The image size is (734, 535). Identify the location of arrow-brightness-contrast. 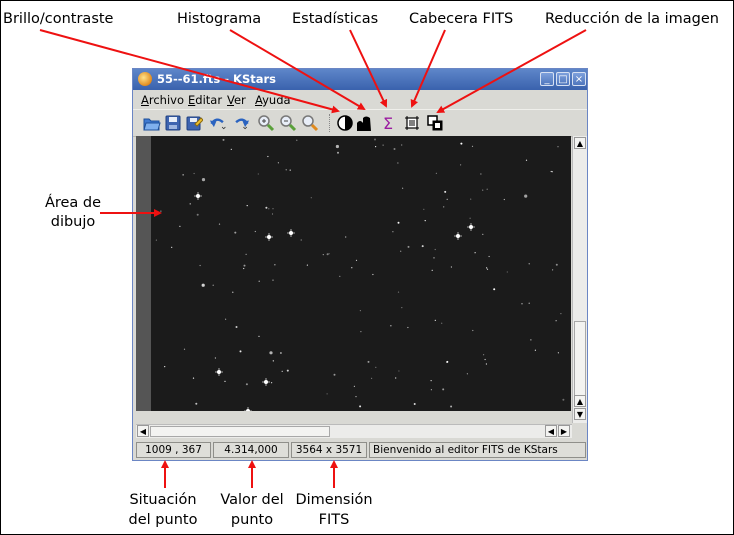
(189, 71).